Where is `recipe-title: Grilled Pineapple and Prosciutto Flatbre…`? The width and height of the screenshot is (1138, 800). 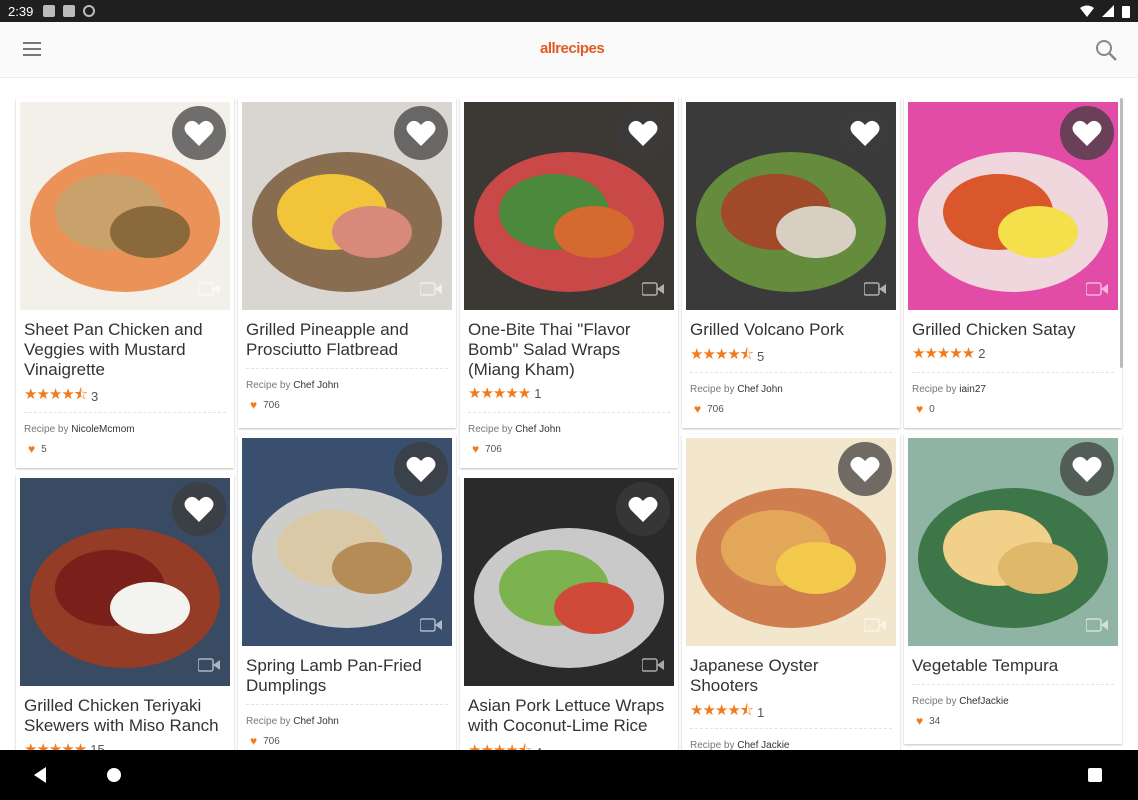 recipe-title: Grilled Pineapple and Prosciutto Flatbre… is located at coordinates (346, 340).